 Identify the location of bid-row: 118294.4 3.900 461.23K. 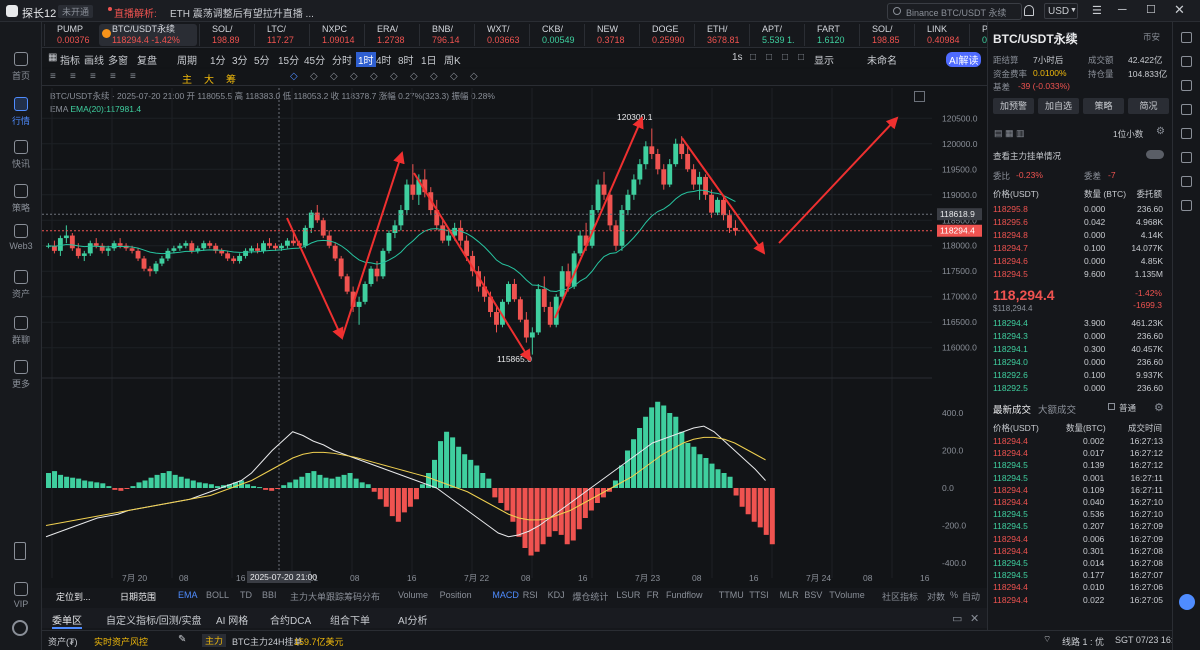
(1080, 323).